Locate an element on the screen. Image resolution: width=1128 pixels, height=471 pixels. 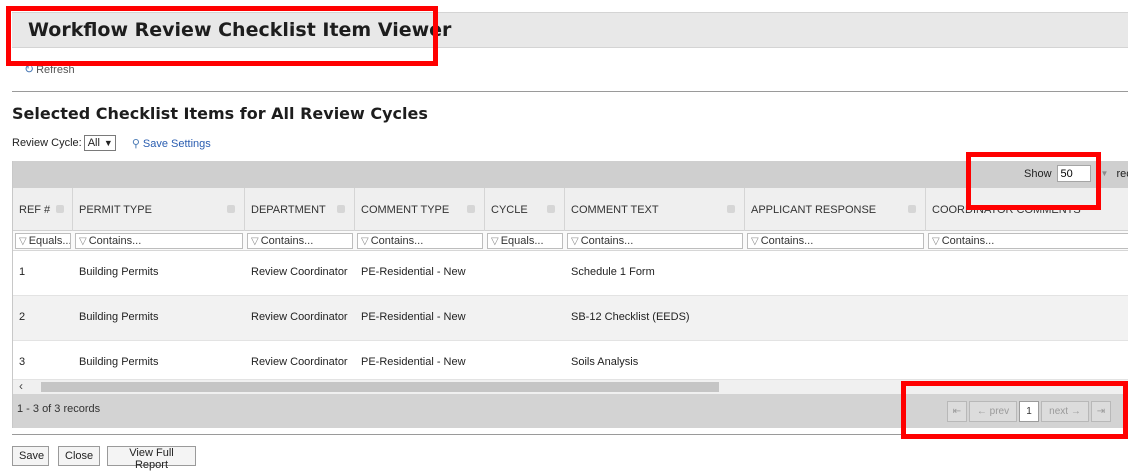
column-header-ref: REF # is located at coordinates (43, 209).